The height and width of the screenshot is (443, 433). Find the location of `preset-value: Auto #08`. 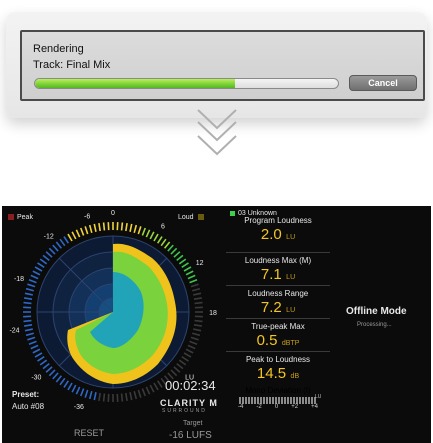

preset-value: Auto #08 is located at coordinates (28, 406).